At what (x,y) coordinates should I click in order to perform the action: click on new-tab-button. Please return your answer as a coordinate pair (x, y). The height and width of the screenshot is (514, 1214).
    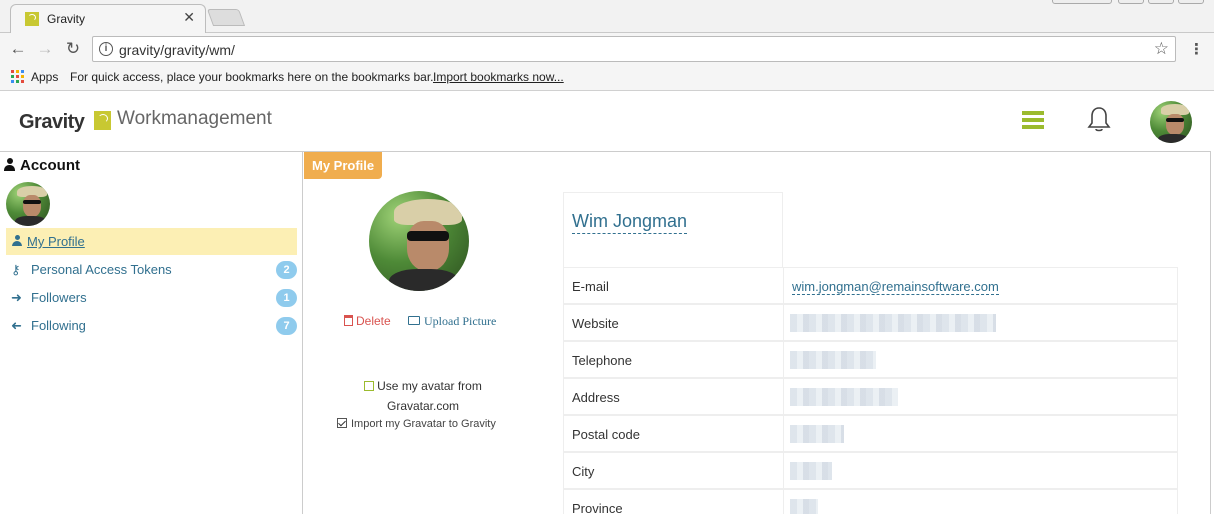
    Looking at the image, I should click on (226, 17).